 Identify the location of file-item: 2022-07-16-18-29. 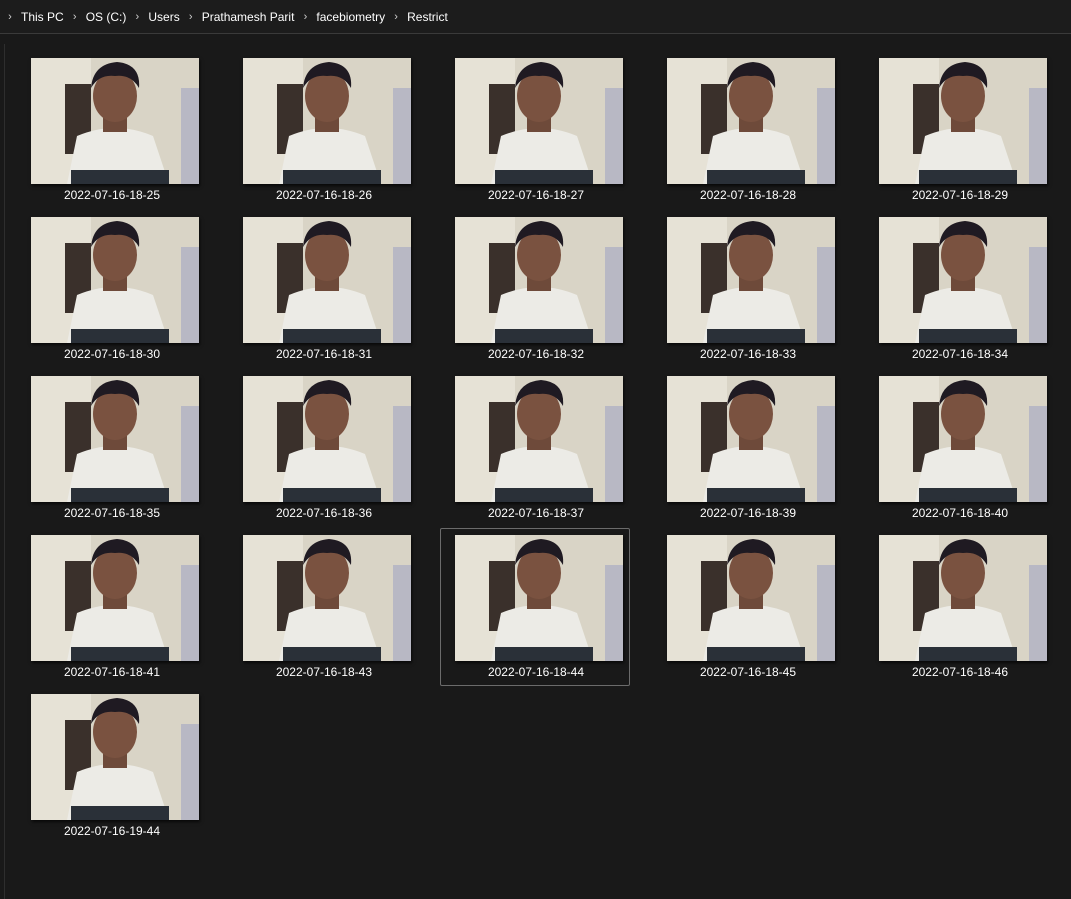
(959, 130).